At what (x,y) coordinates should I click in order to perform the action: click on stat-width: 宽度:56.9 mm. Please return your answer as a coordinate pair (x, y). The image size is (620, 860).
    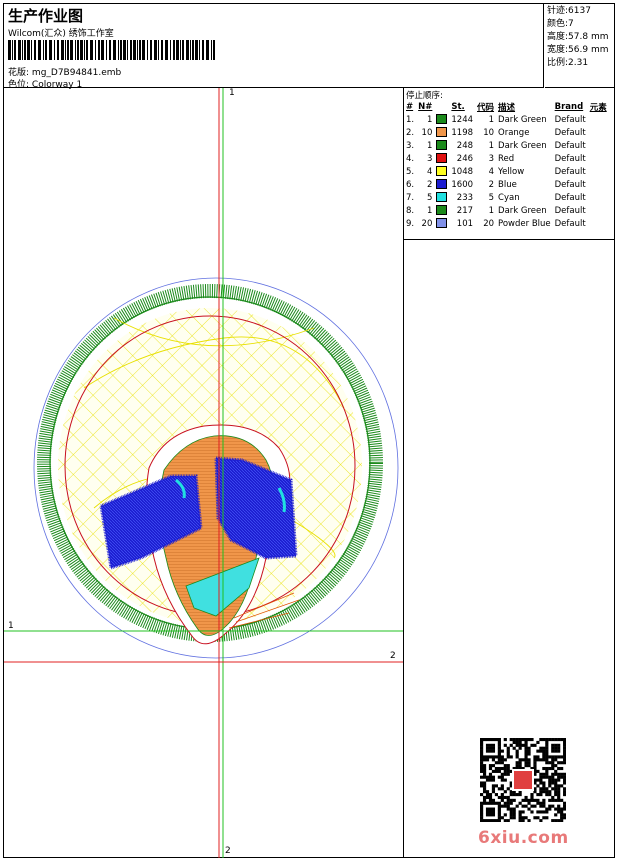
    Looking at the image, I should click on (578, 50).